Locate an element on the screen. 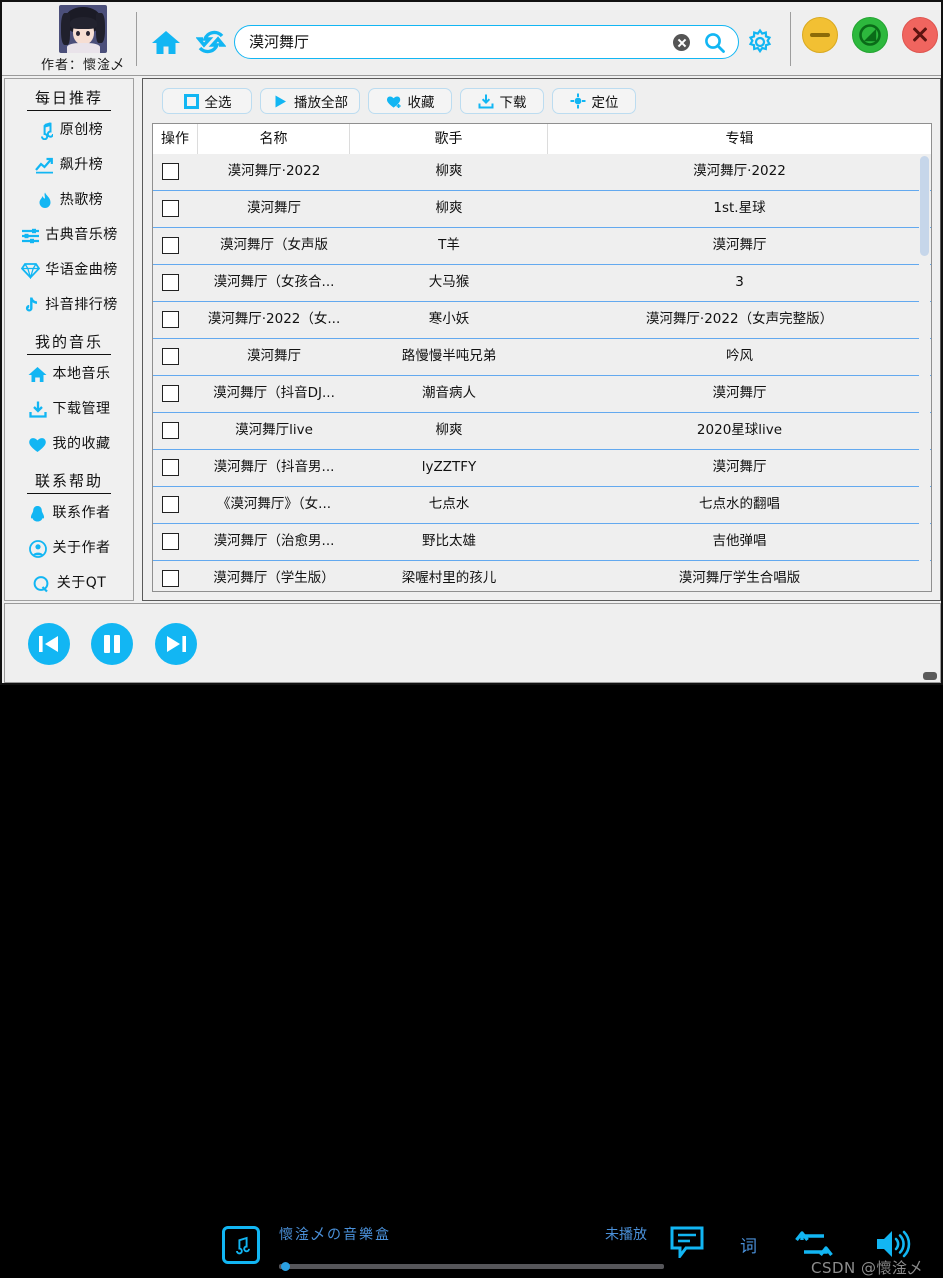 The image size is (943, 1278). top-bar: 作者：懷淦乄 is located at coordinates (471, 39).